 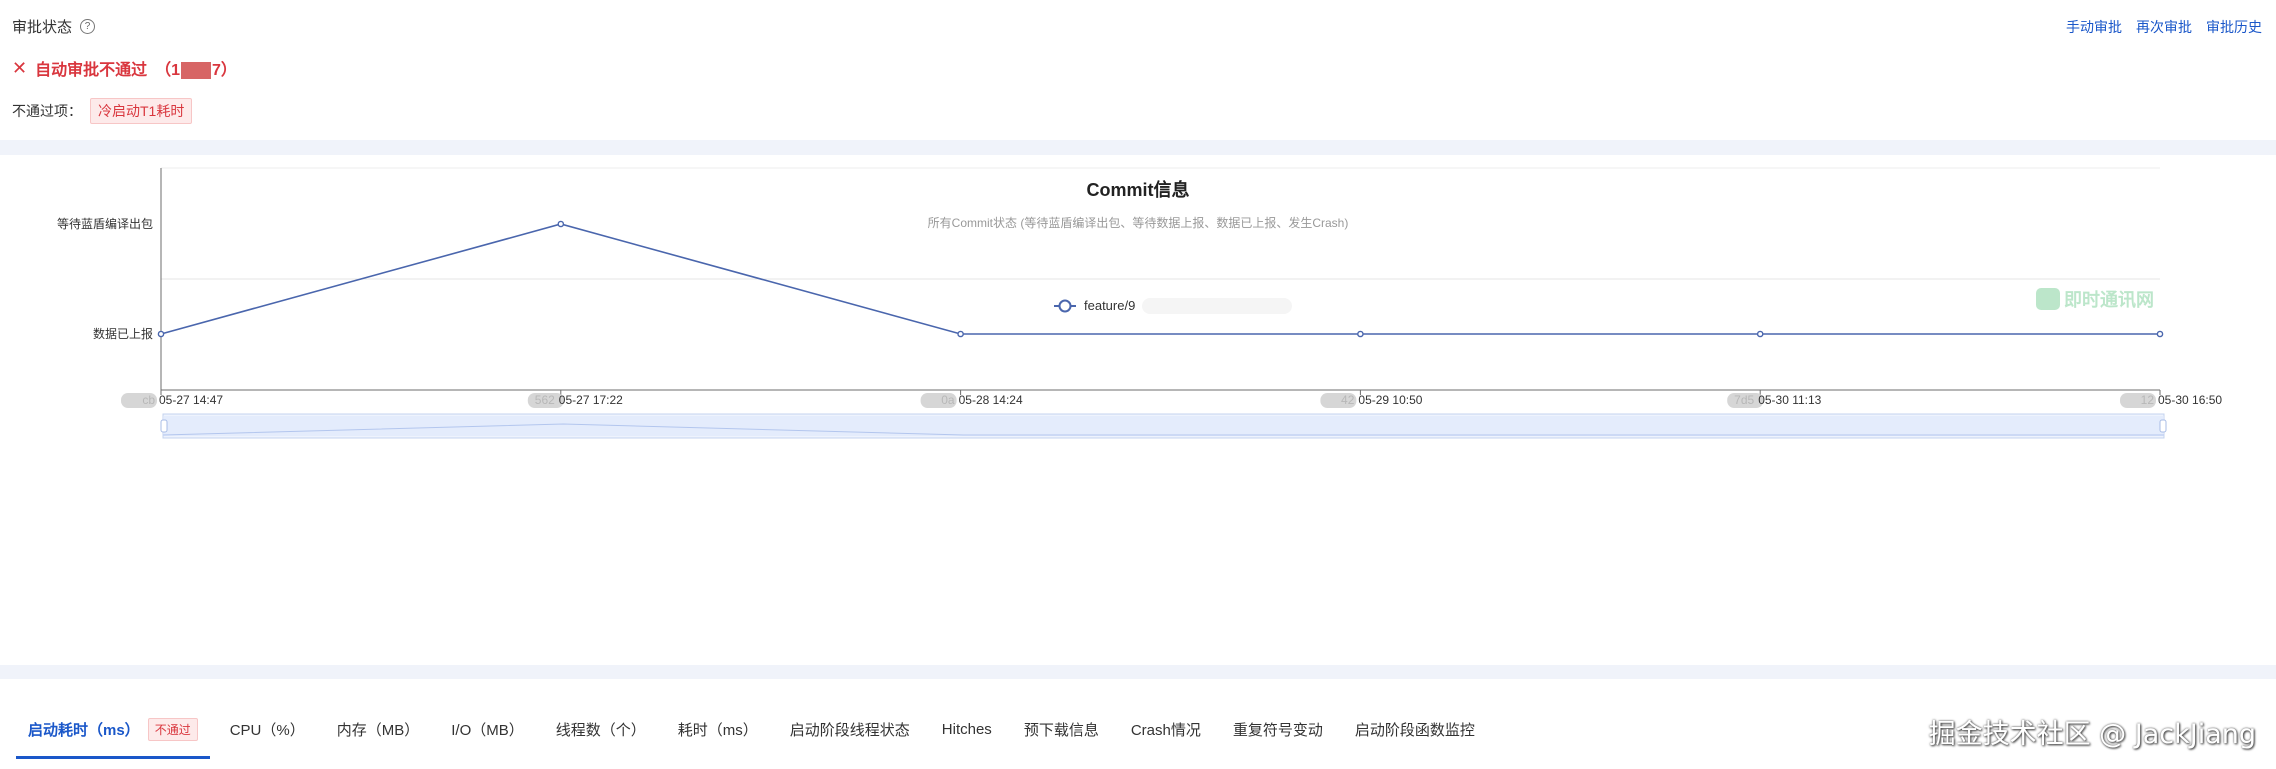 I want to click on x-tick-time-label: 05-28 14:24, so click(x=991, y=400).